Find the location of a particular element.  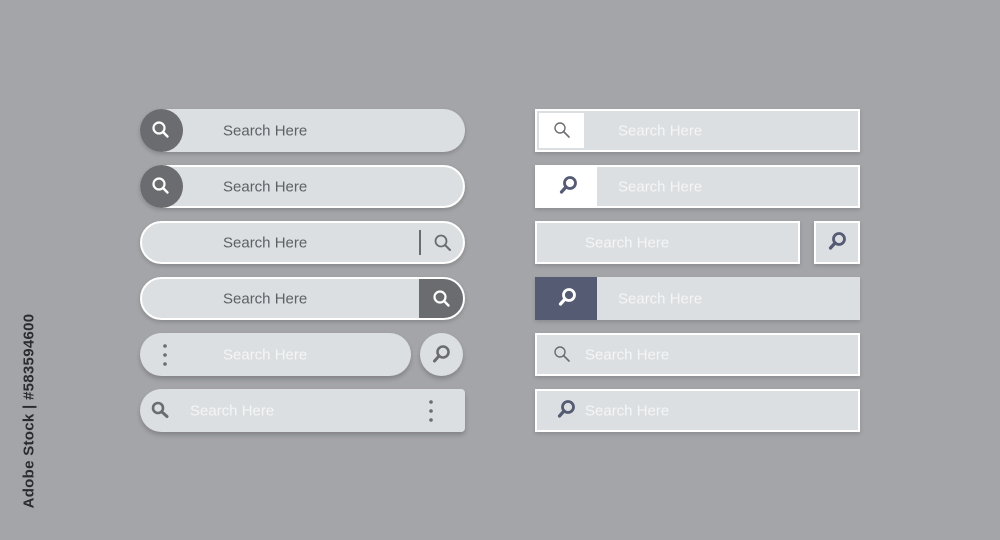

search-bar-left-1: Search Here is located at coordinates (302, 130).